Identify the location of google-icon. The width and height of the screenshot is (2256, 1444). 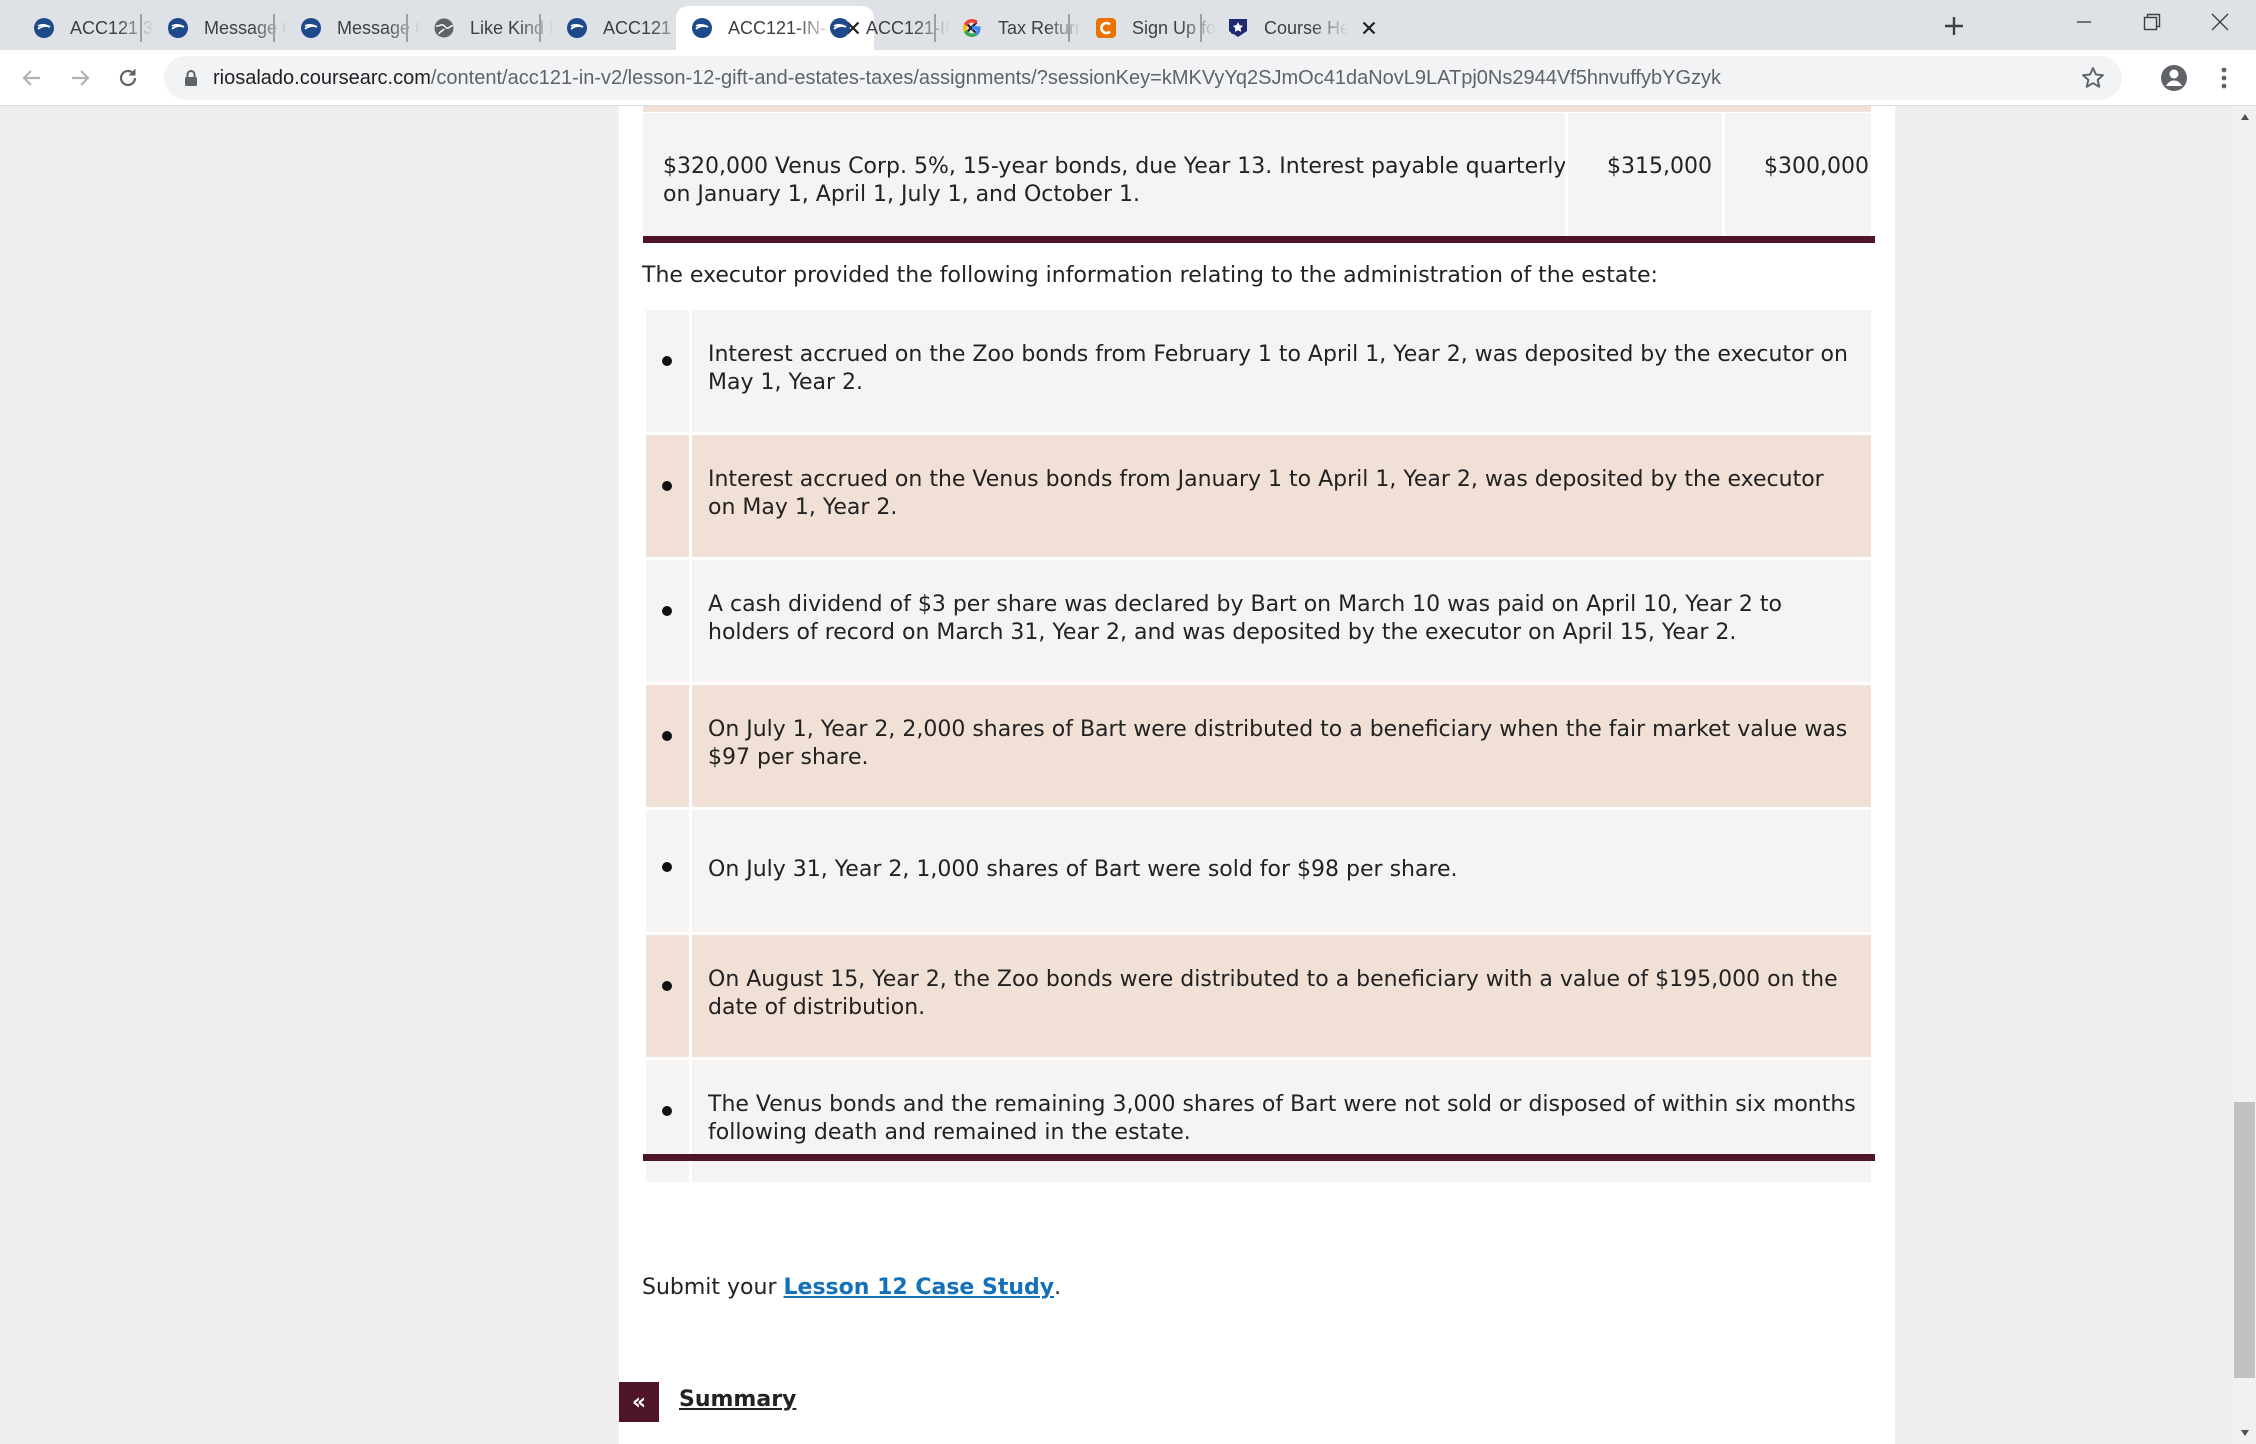
(972, 28).